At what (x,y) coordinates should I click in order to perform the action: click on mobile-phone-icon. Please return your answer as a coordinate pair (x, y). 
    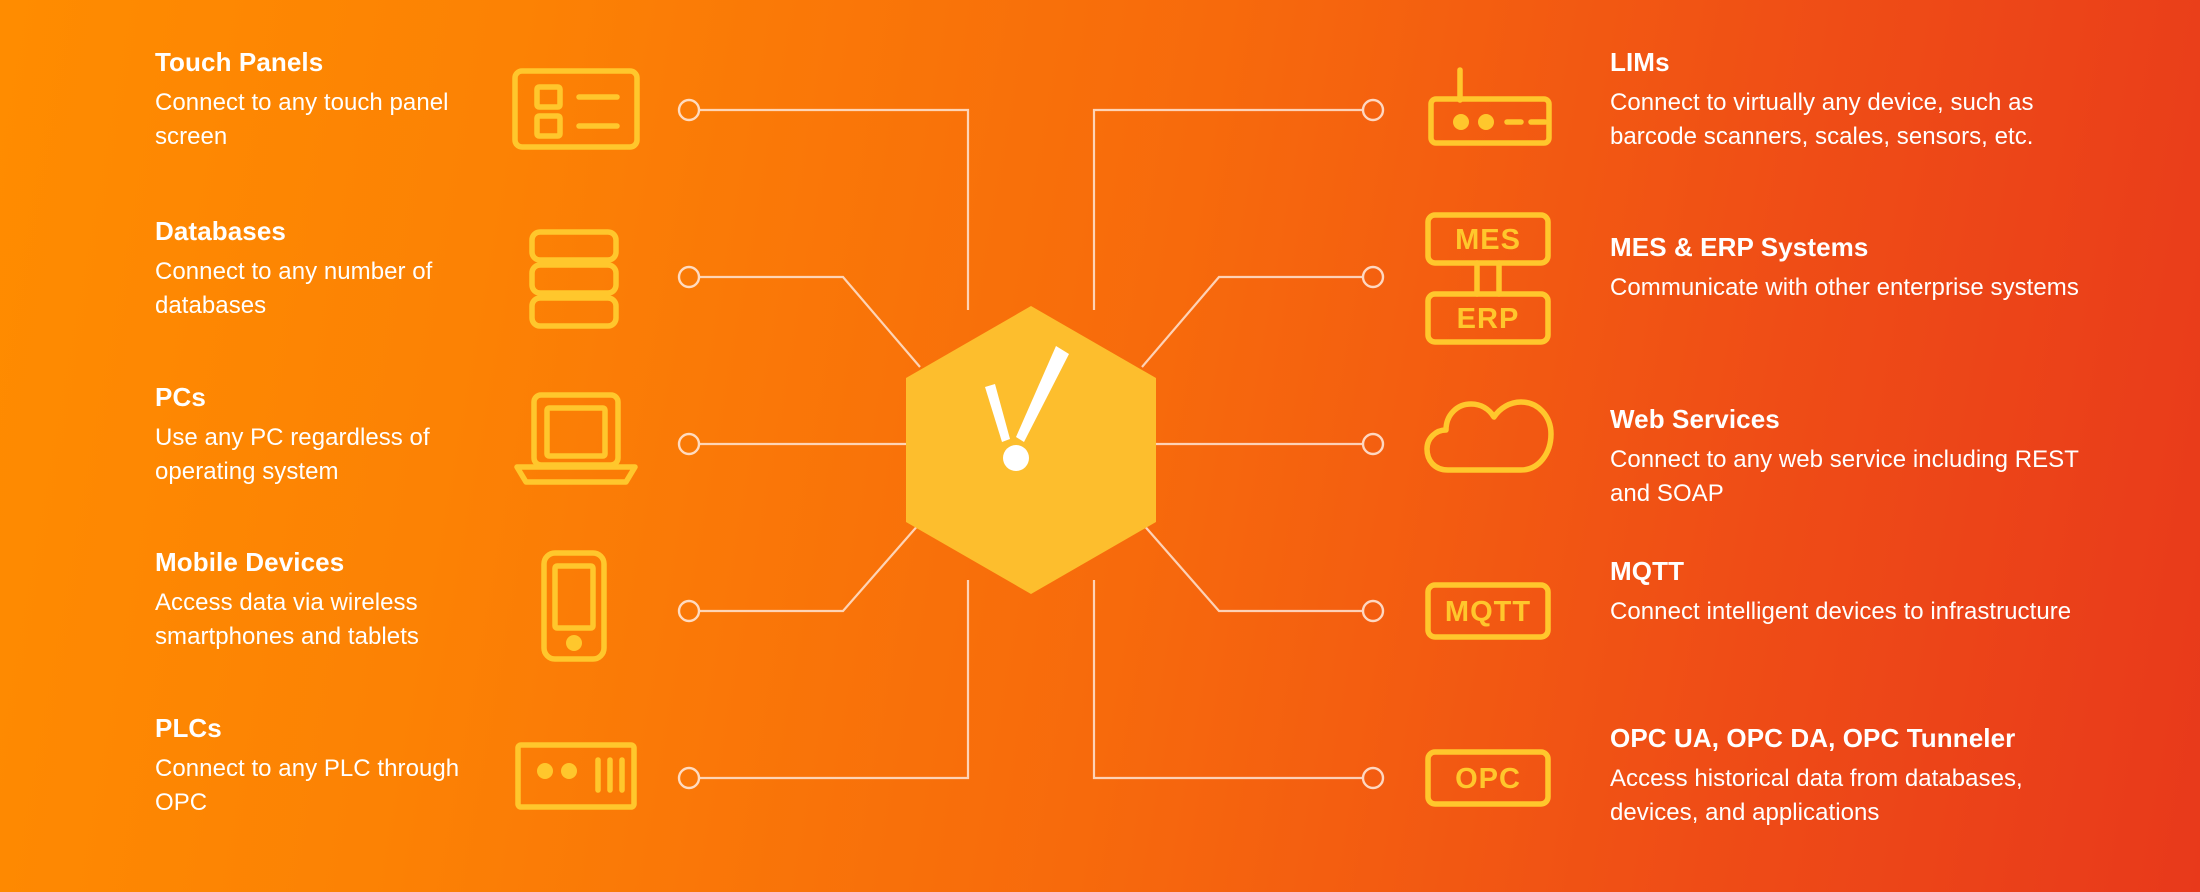
    Looking at the image, I should click on (574, 606).